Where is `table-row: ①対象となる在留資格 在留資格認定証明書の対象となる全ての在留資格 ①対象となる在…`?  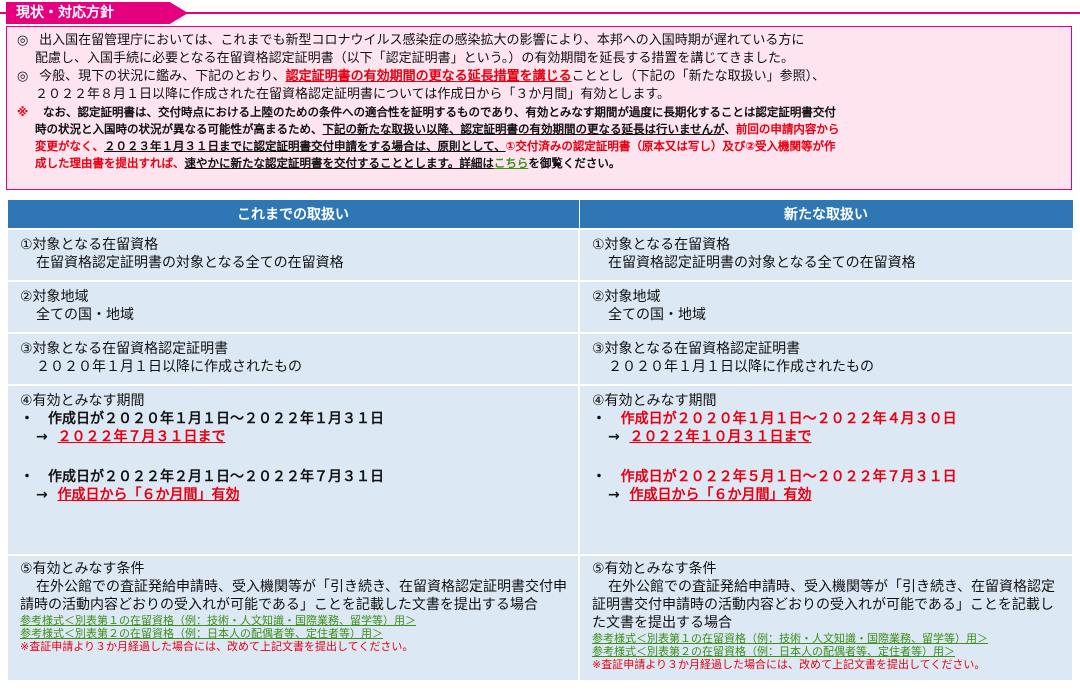
table-row: ①対象となる在留資格 在留資格認定証明書の対象となる全ての在留資格 ①対象となる在… is located at coordinates (540, 255).